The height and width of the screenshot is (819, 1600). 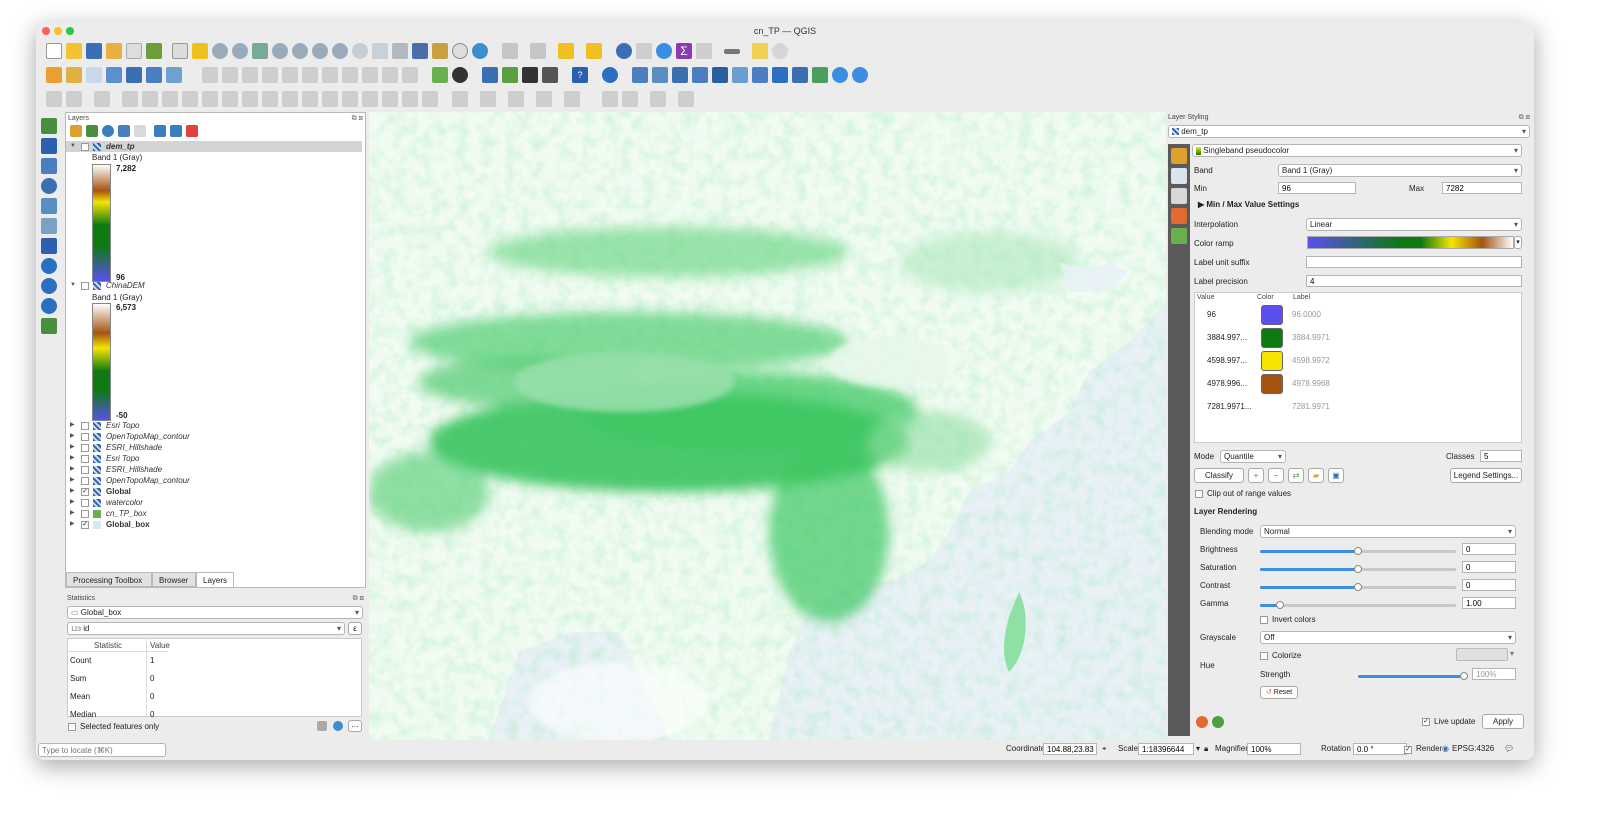 I want to click on remove-class-button: −, so click(x=1276, y=475).